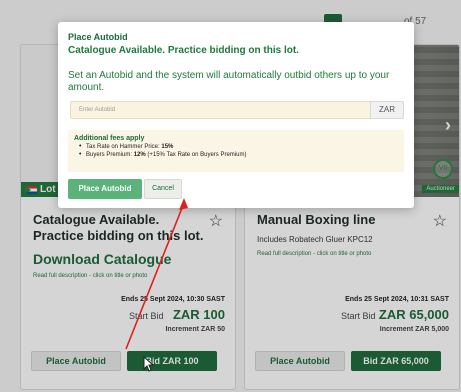 This screenshot has width=461, height=392. What do you see at coordinates (448, 125) in the screenshot?
I see `chevron-right-icon: ›` at bounding box center [448, 125].